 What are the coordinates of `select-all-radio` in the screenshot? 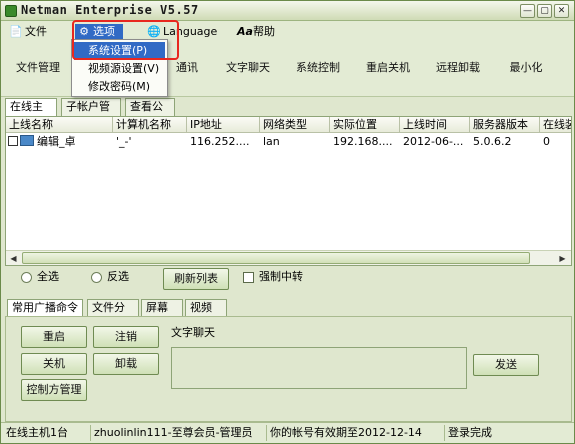 It's located at (26, 277).